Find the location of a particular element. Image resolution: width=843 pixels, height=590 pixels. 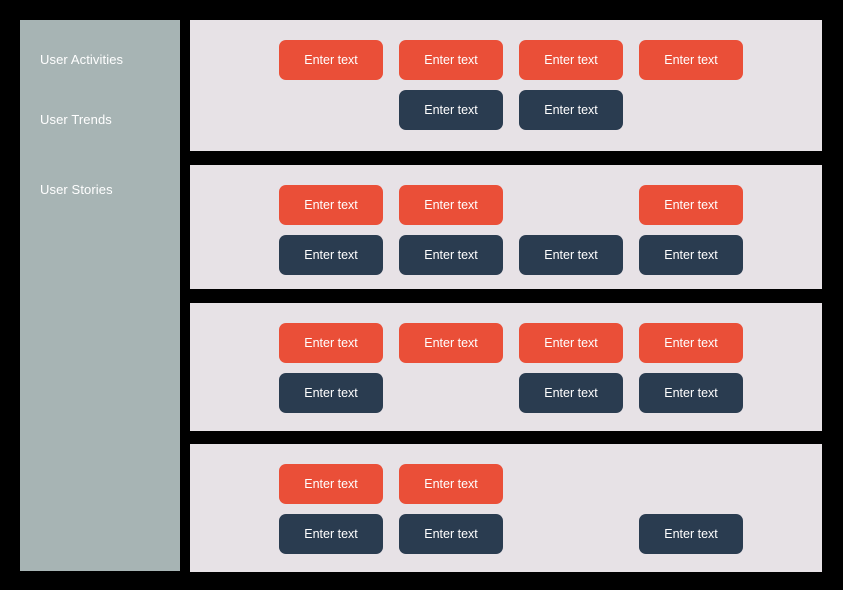

sidebar-item-label: User Activities is located at coordinates (82, 59).